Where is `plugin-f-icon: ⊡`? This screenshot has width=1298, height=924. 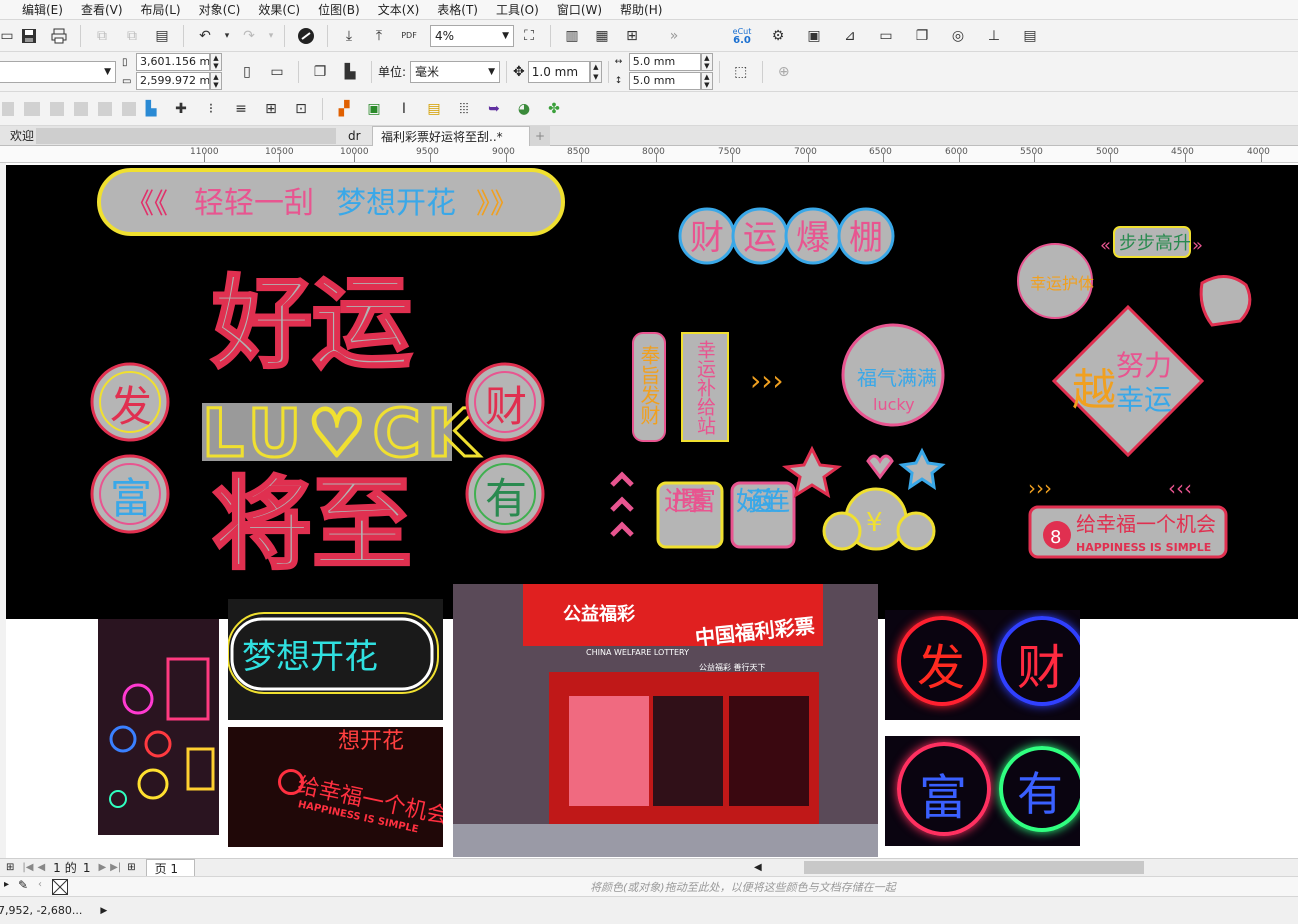
plugin-f-icon: ⊡ is located at coordinates (301, 109).